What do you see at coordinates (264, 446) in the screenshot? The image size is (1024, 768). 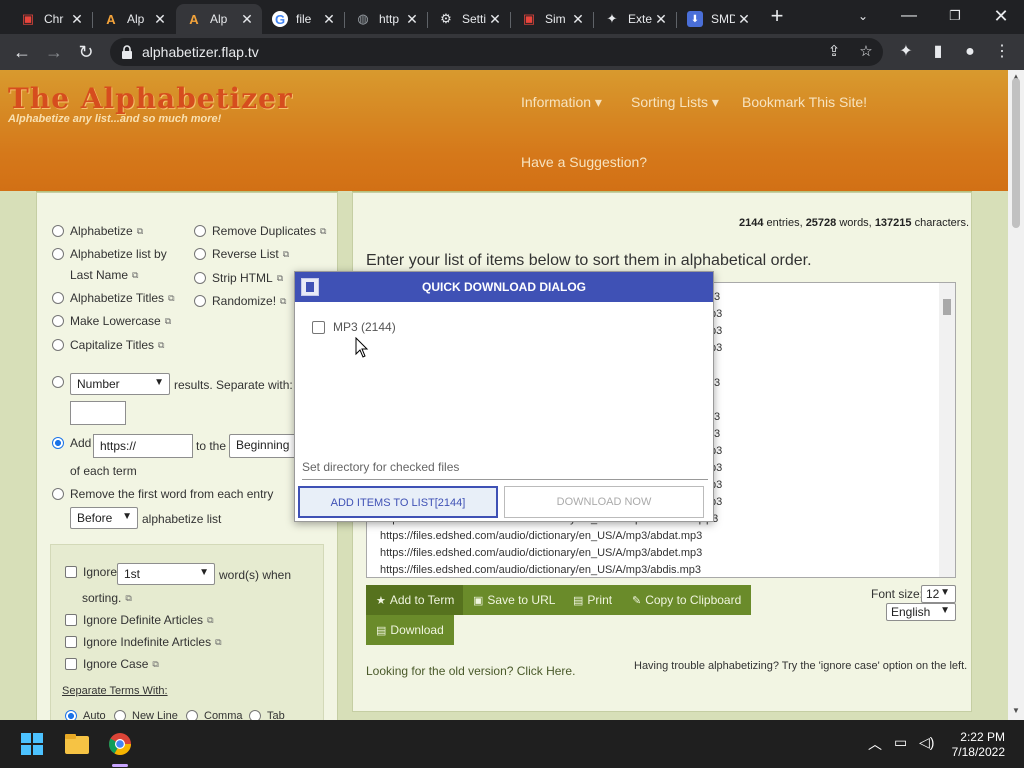 I see `position-select: Beginning` at bounding box center [264, 446].